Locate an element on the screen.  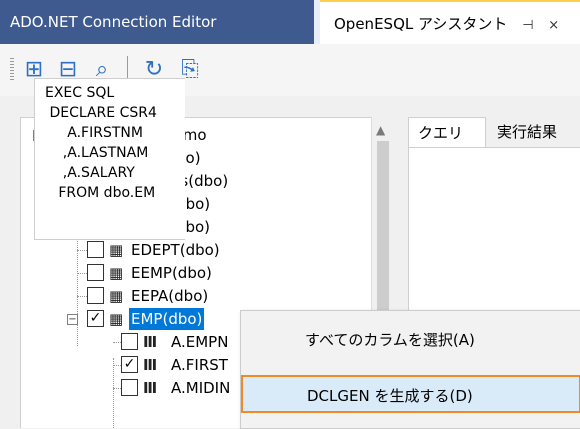
tree-item-table: ▦ EEMP(dbo) is located at coordinates (196, 273).